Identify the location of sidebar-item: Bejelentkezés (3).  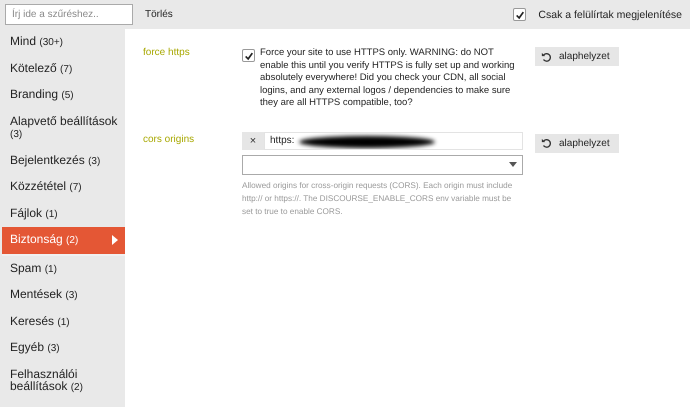
(63, 161).